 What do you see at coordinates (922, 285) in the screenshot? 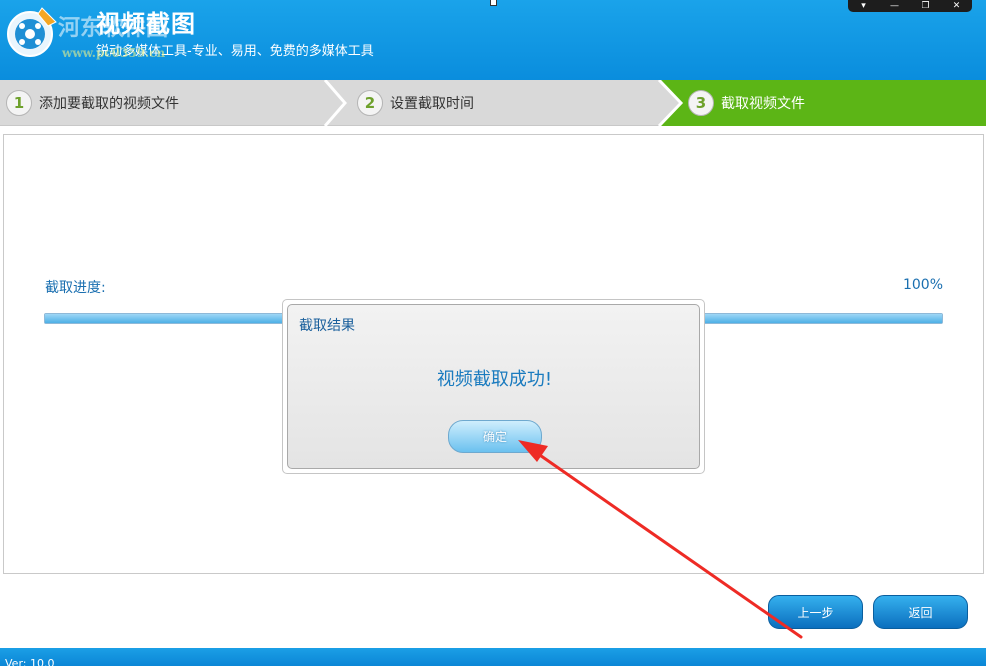
I see `progress-percent: 100%` at bounding box center [922, 285].